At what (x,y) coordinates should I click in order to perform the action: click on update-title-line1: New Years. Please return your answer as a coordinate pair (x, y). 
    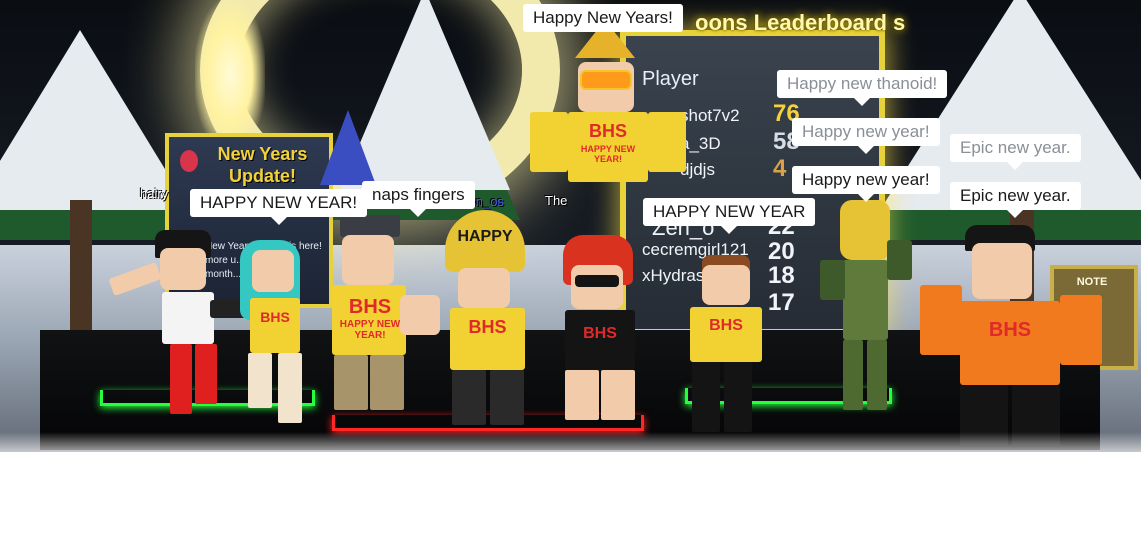
    Looking at the image, I should click on (262, 154).